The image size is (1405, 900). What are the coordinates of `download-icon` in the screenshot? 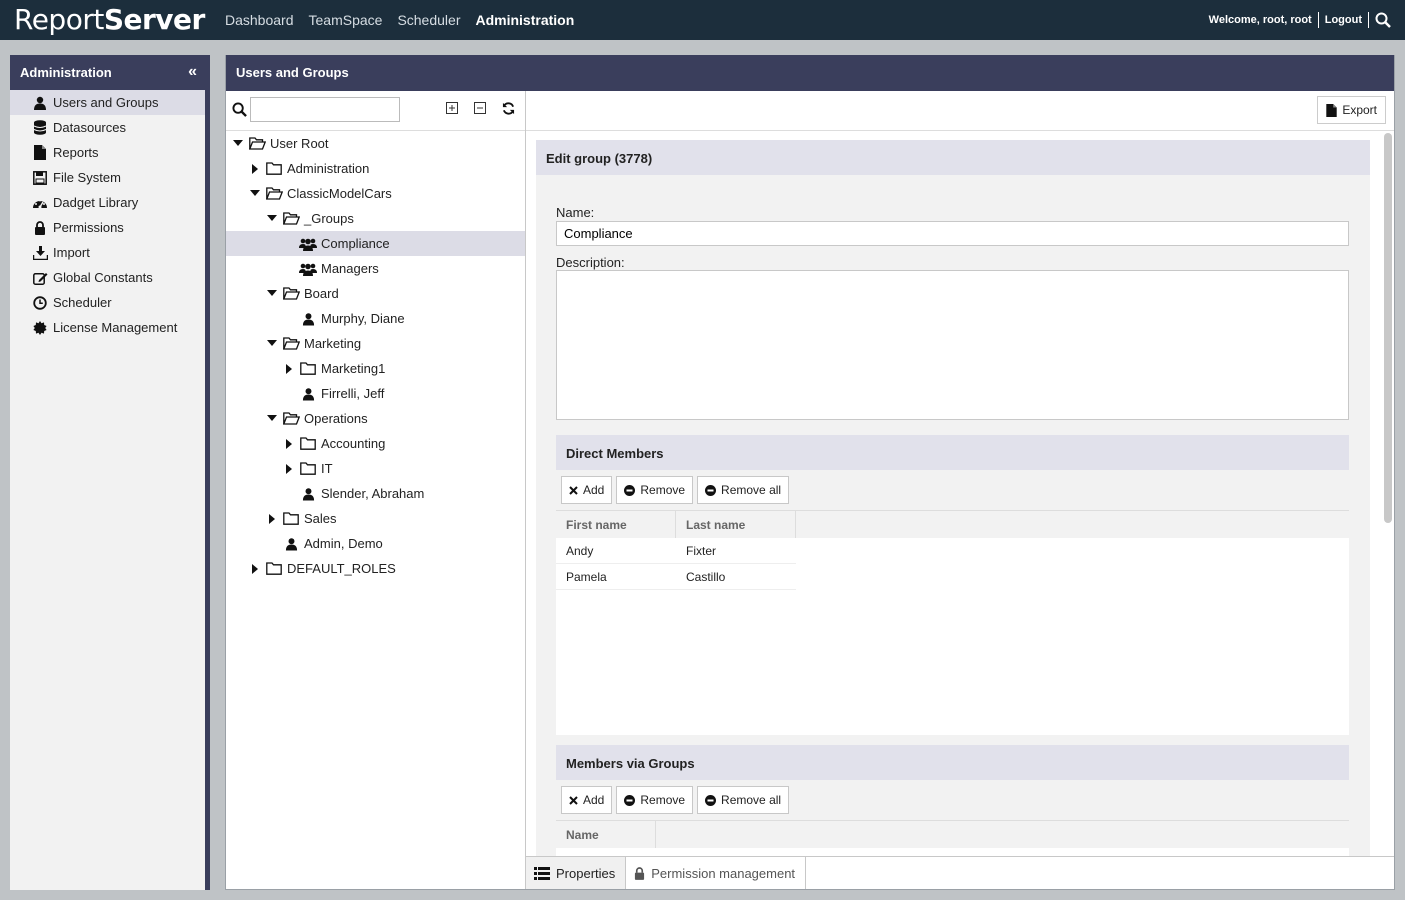 It's located at (40, 253).